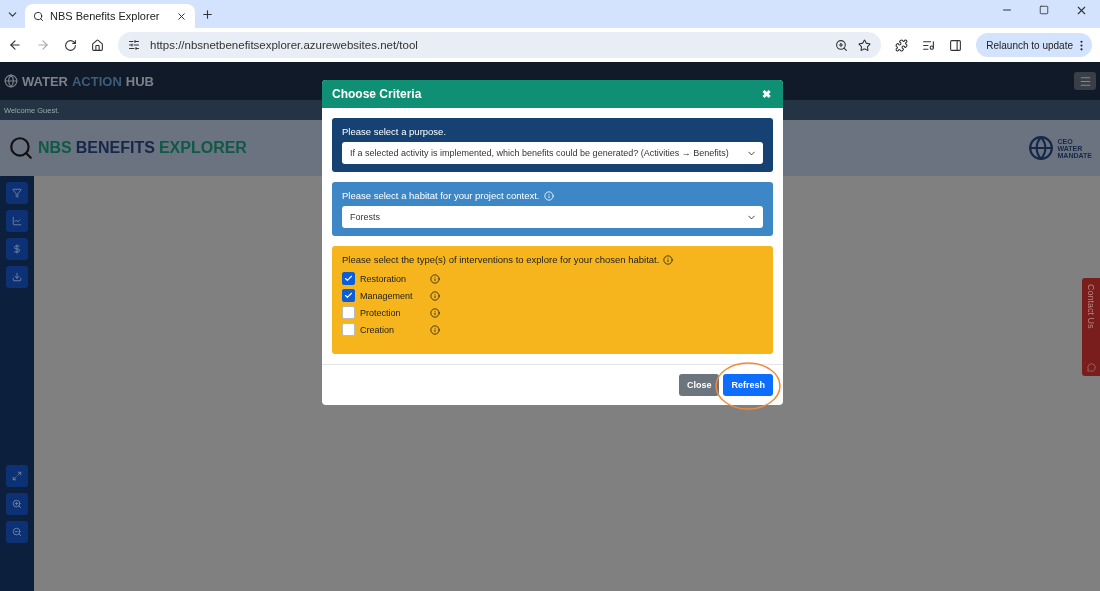 The width and height of the screenshot is (1100, 591). What do you see at coordinates (181, 16) in the screenshot?
I see `close-icon` at bounding box center [181, 16].